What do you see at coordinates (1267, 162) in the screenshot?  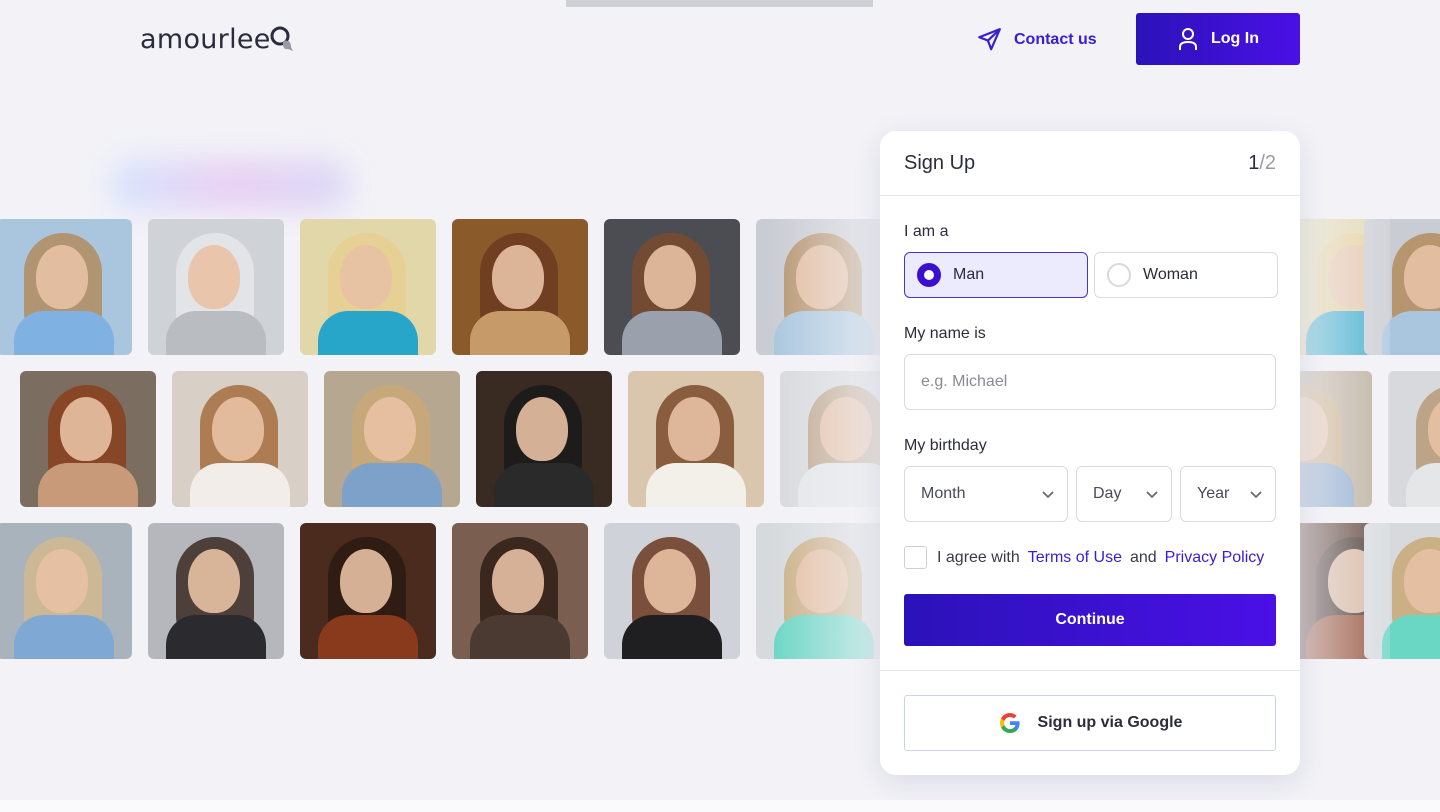 I see `step-total: /2` at bounding box center [1267, 162].